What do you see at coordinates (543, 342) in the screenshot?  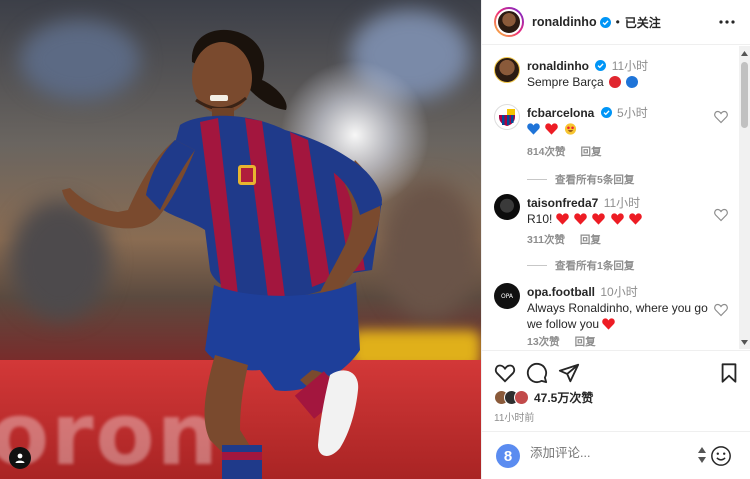 I see `comment-likes: 13次赞` at bounding box center [543, 342].